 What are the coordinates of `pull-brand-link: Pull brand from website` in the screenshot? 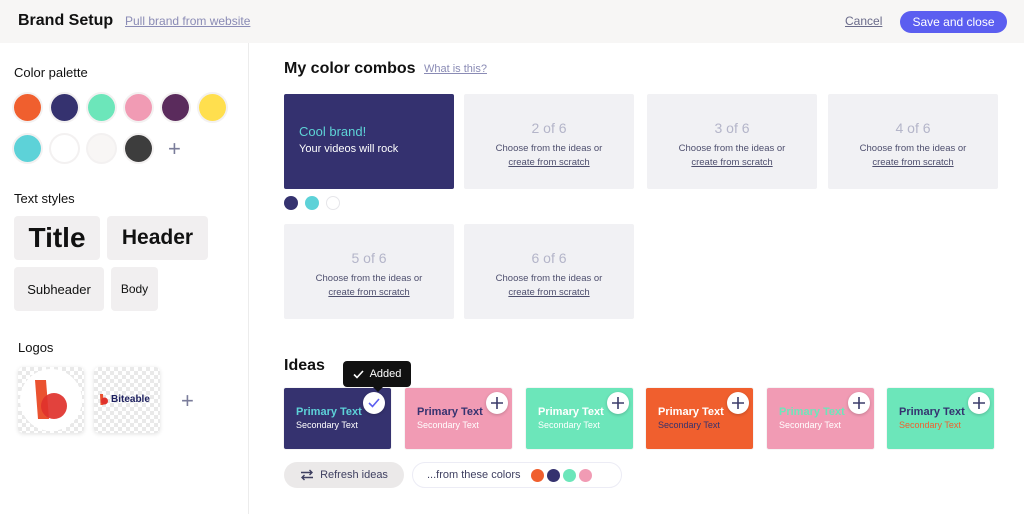 It's located at (187, 21).